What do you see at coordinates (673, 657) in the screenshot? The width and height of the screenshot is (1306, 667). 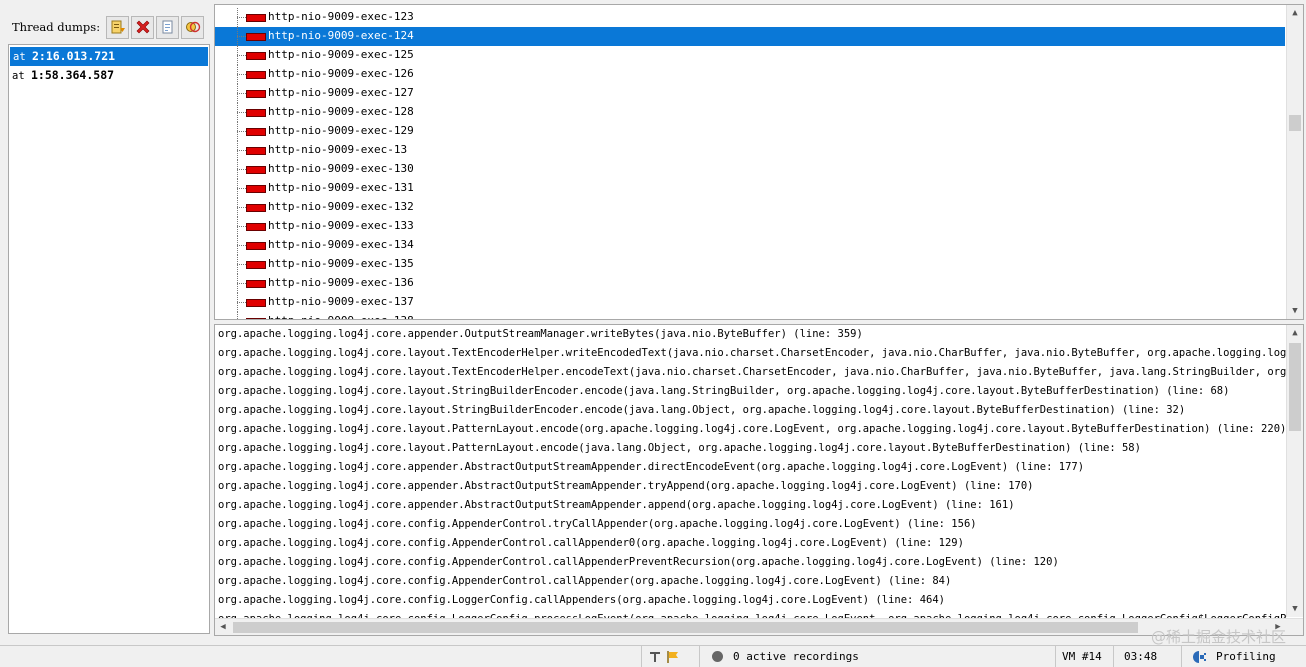 I see `flag-icon` at bounding box center [673, 657].